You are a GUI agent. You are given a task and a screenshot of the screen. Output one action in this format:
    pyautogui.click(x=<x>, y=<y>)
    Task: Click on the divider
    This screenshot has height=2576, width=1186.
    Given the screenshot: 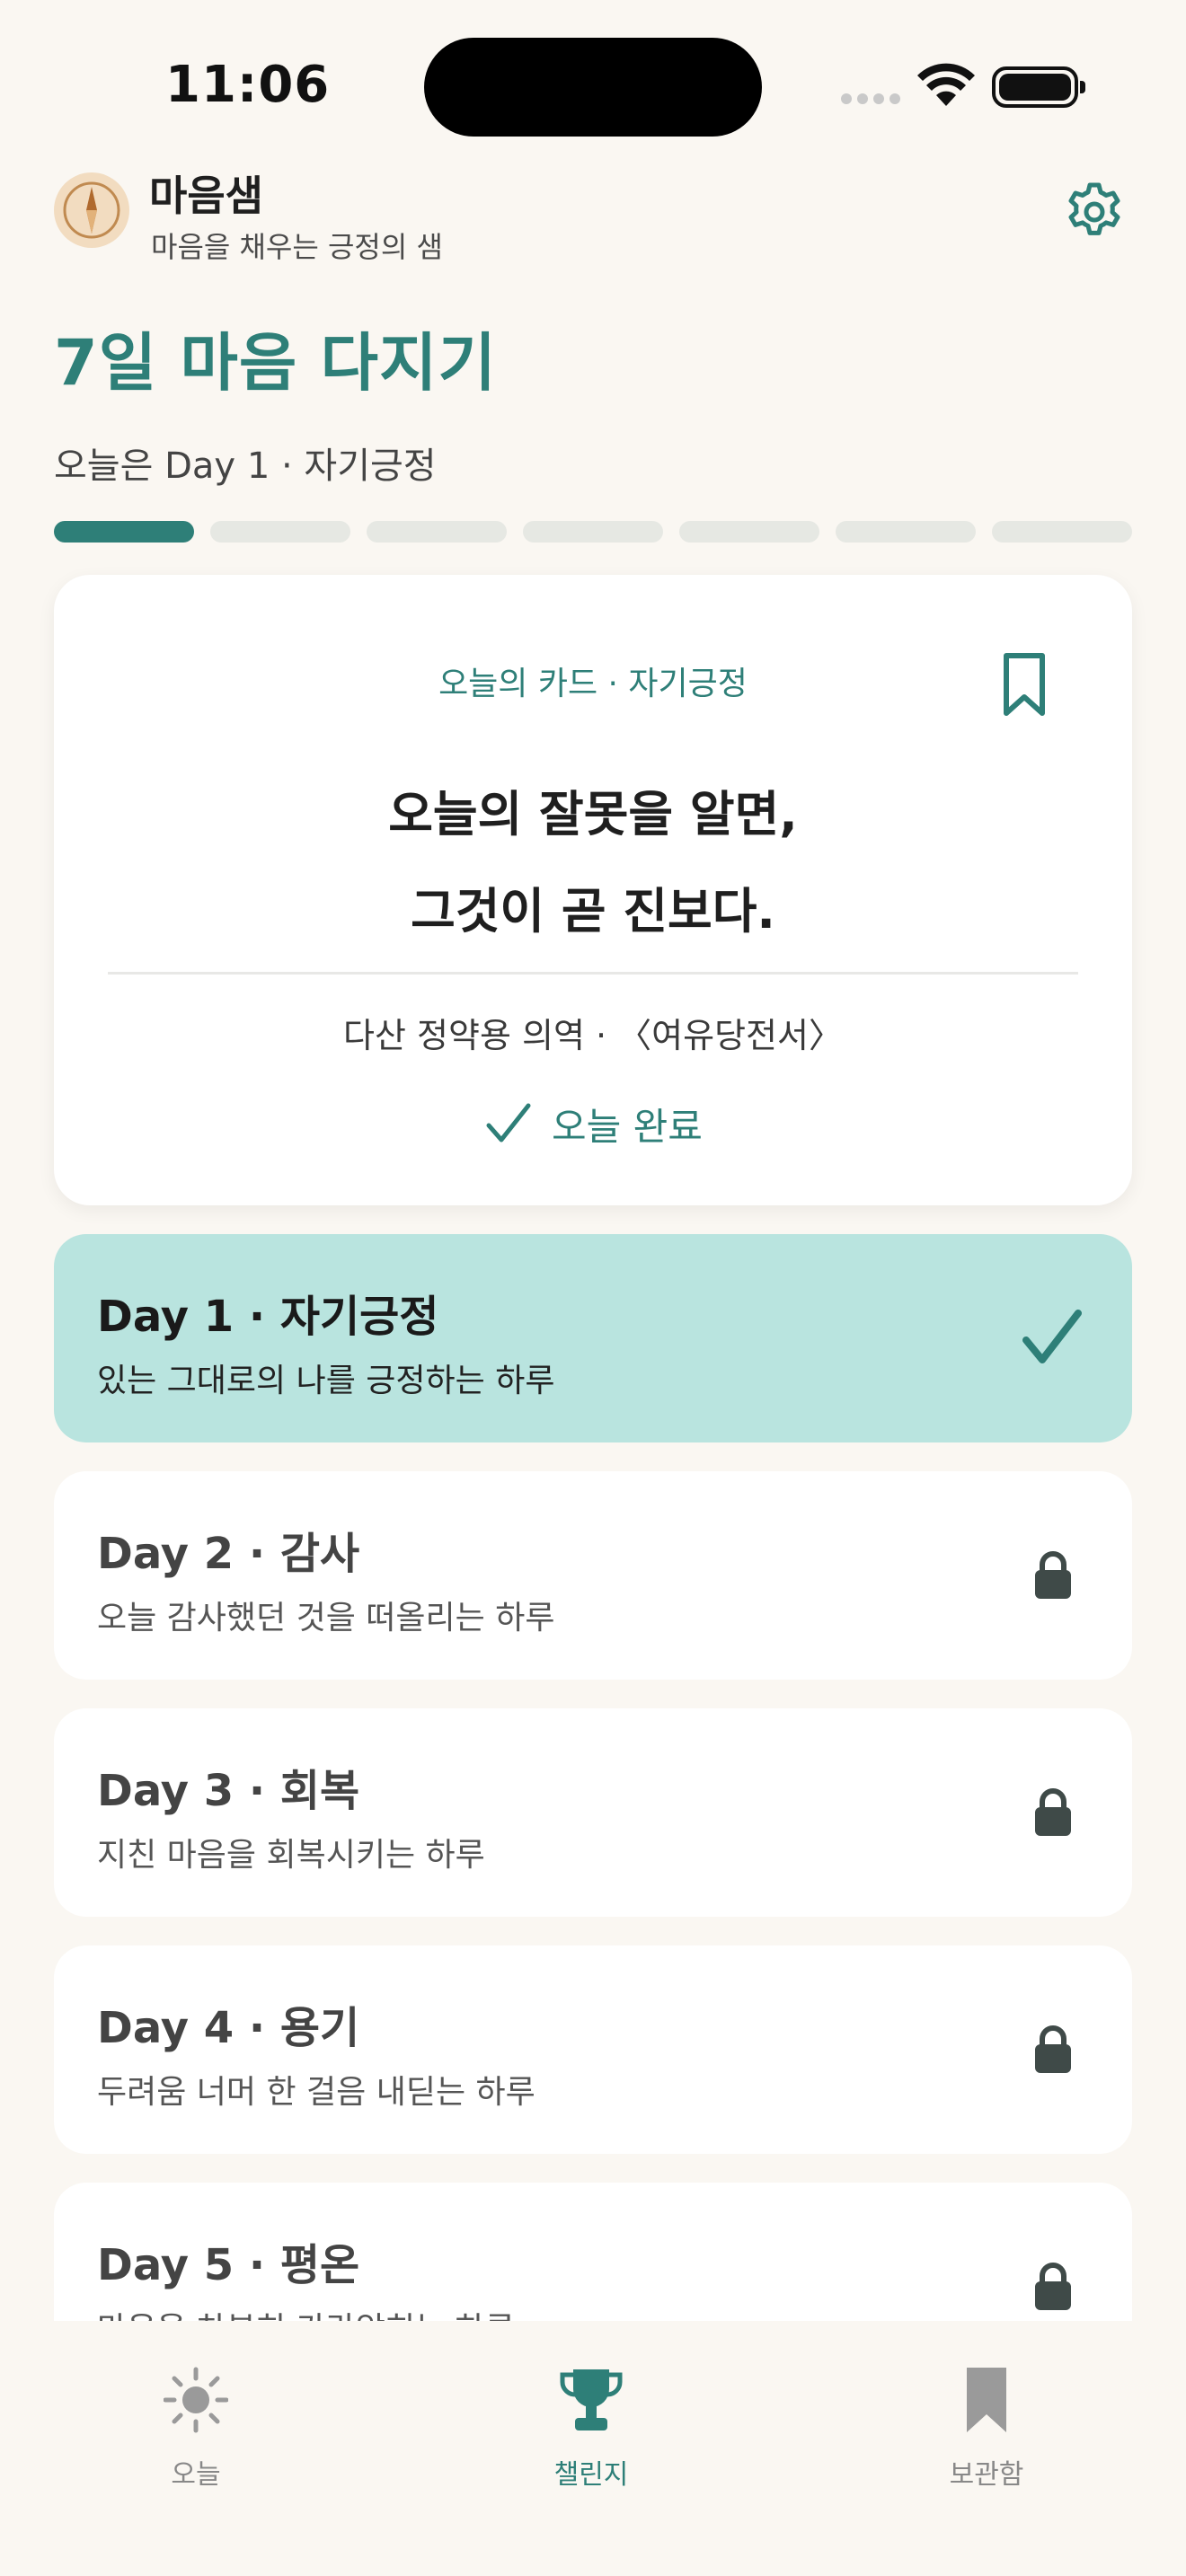 What is the action you would take?
    pyautogui.click(x=593, y=973)
    